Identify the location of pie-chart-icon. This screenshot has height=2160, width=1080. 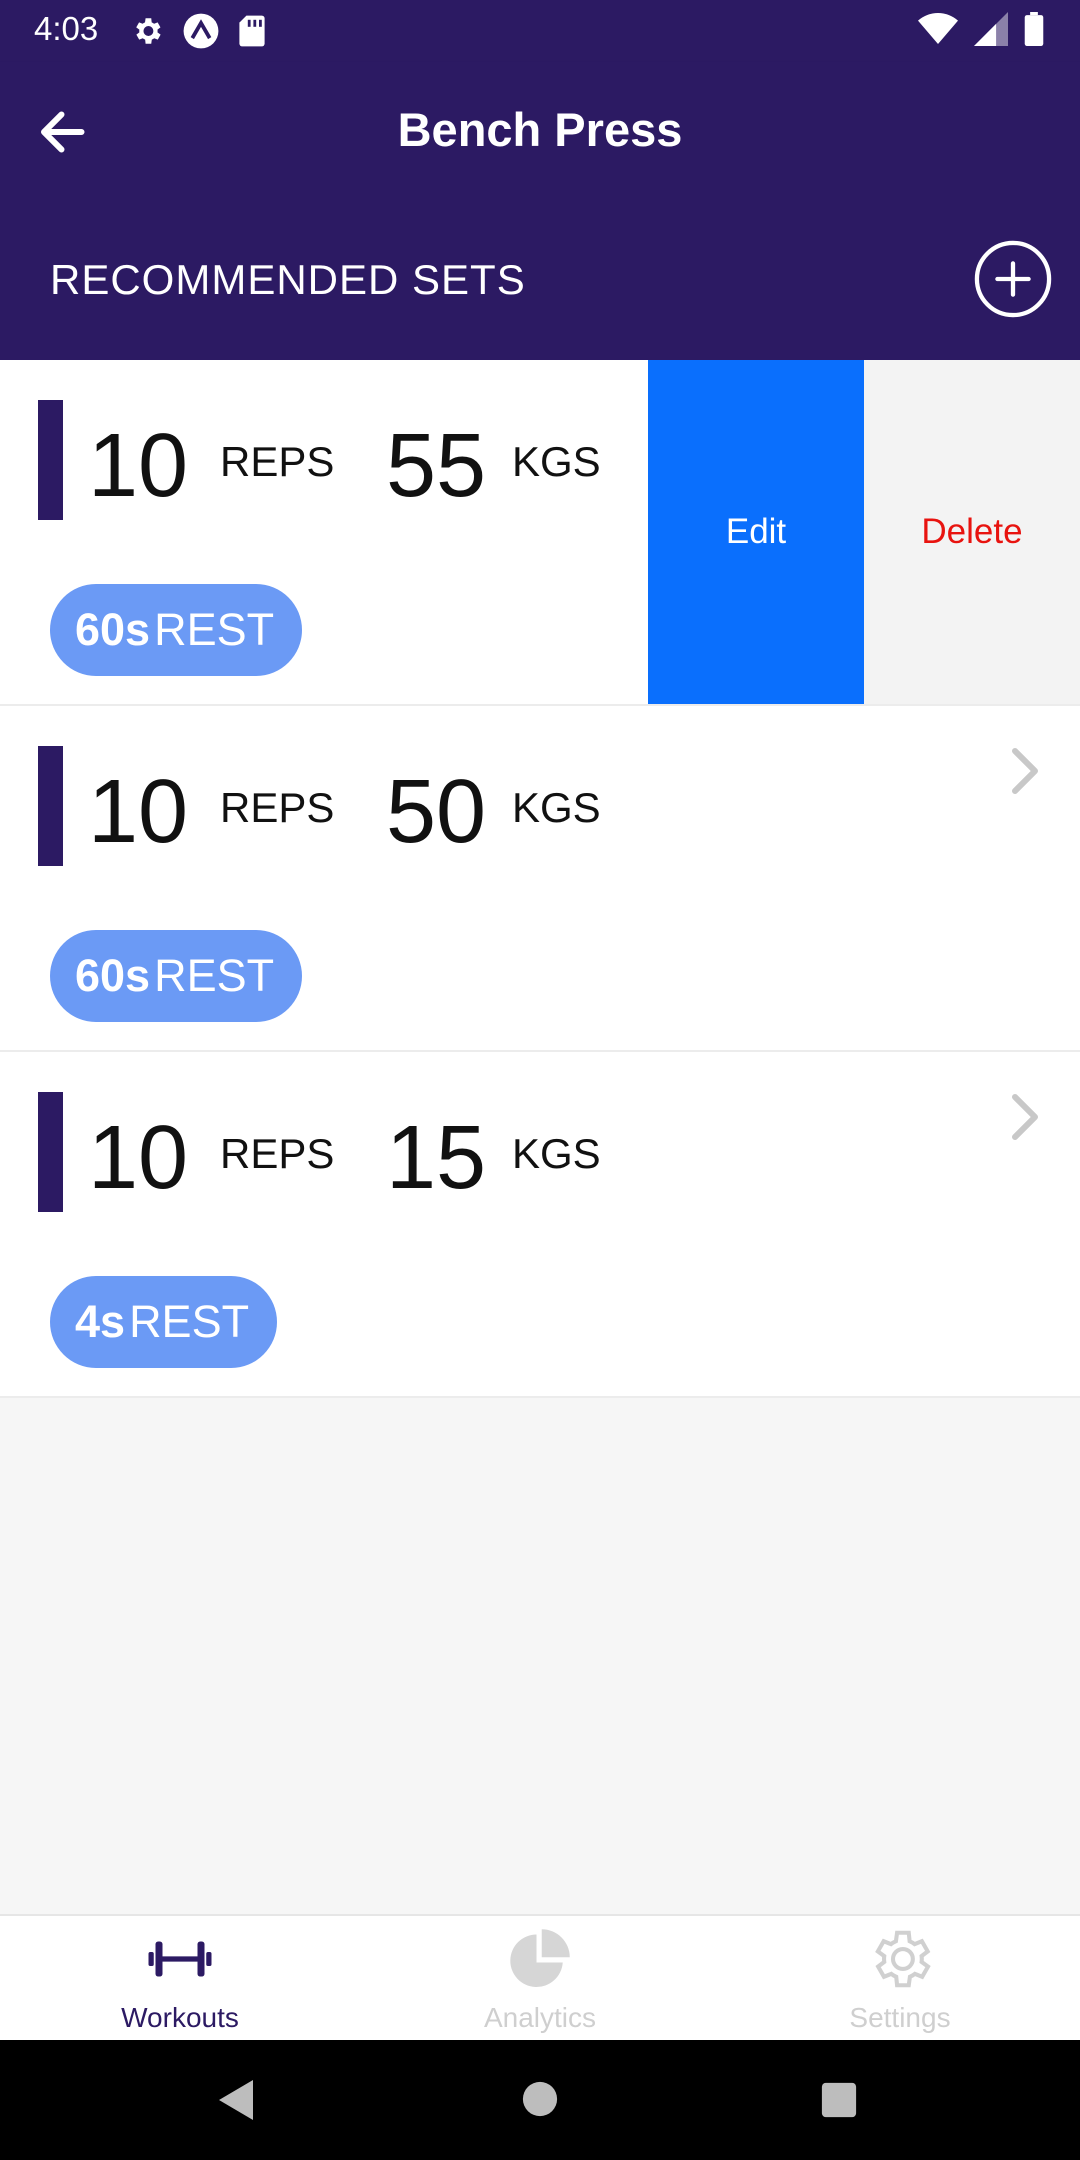
(540, 1958).